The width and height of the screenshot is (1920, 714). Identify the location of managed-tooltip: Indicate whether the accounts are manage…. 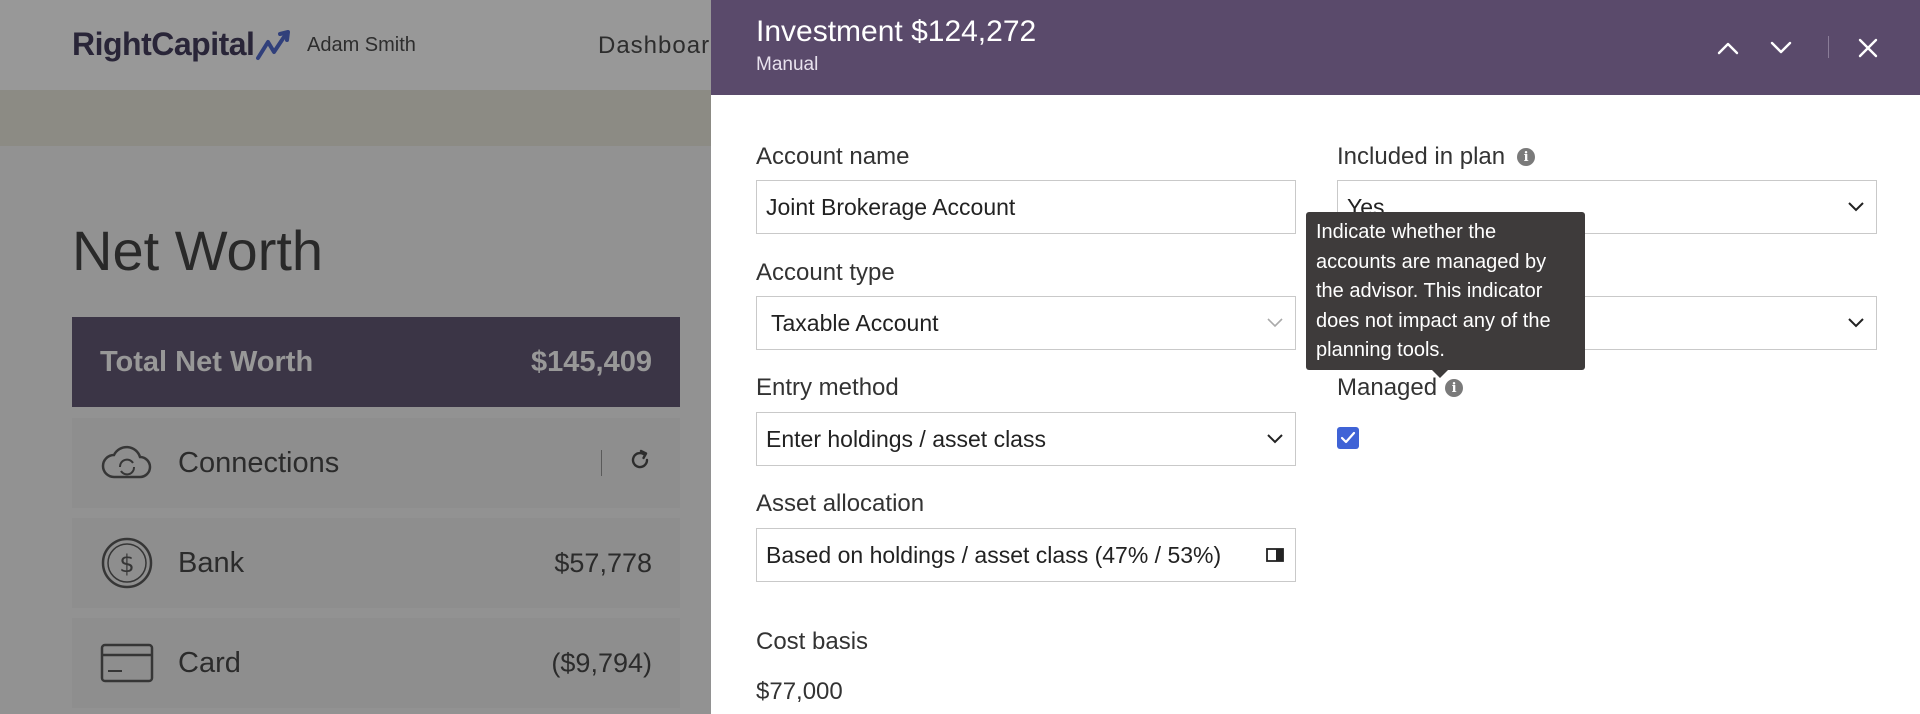
(1445, 291).